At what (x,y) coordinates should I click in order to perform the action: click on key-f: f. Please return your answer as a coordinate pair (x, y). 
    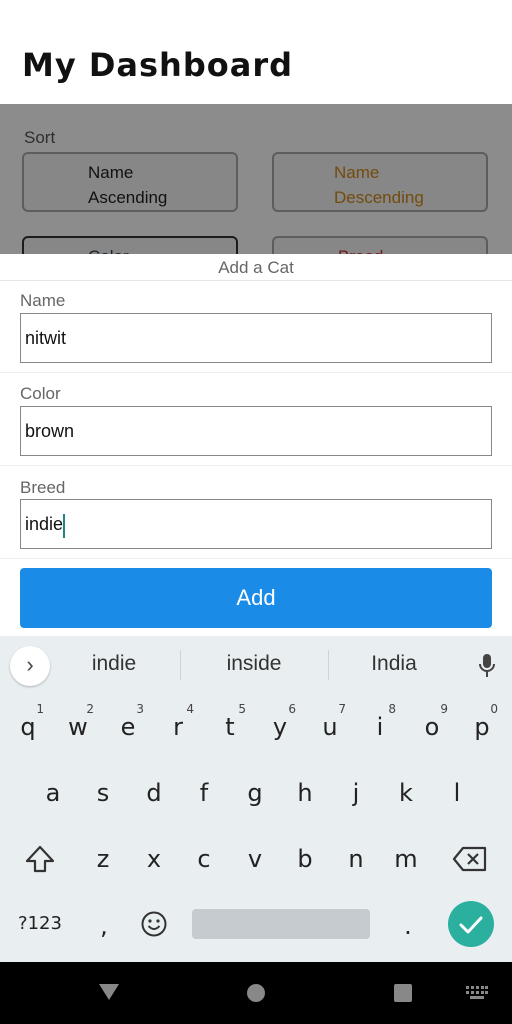
    Looking at the image, I should click on (204, 793).